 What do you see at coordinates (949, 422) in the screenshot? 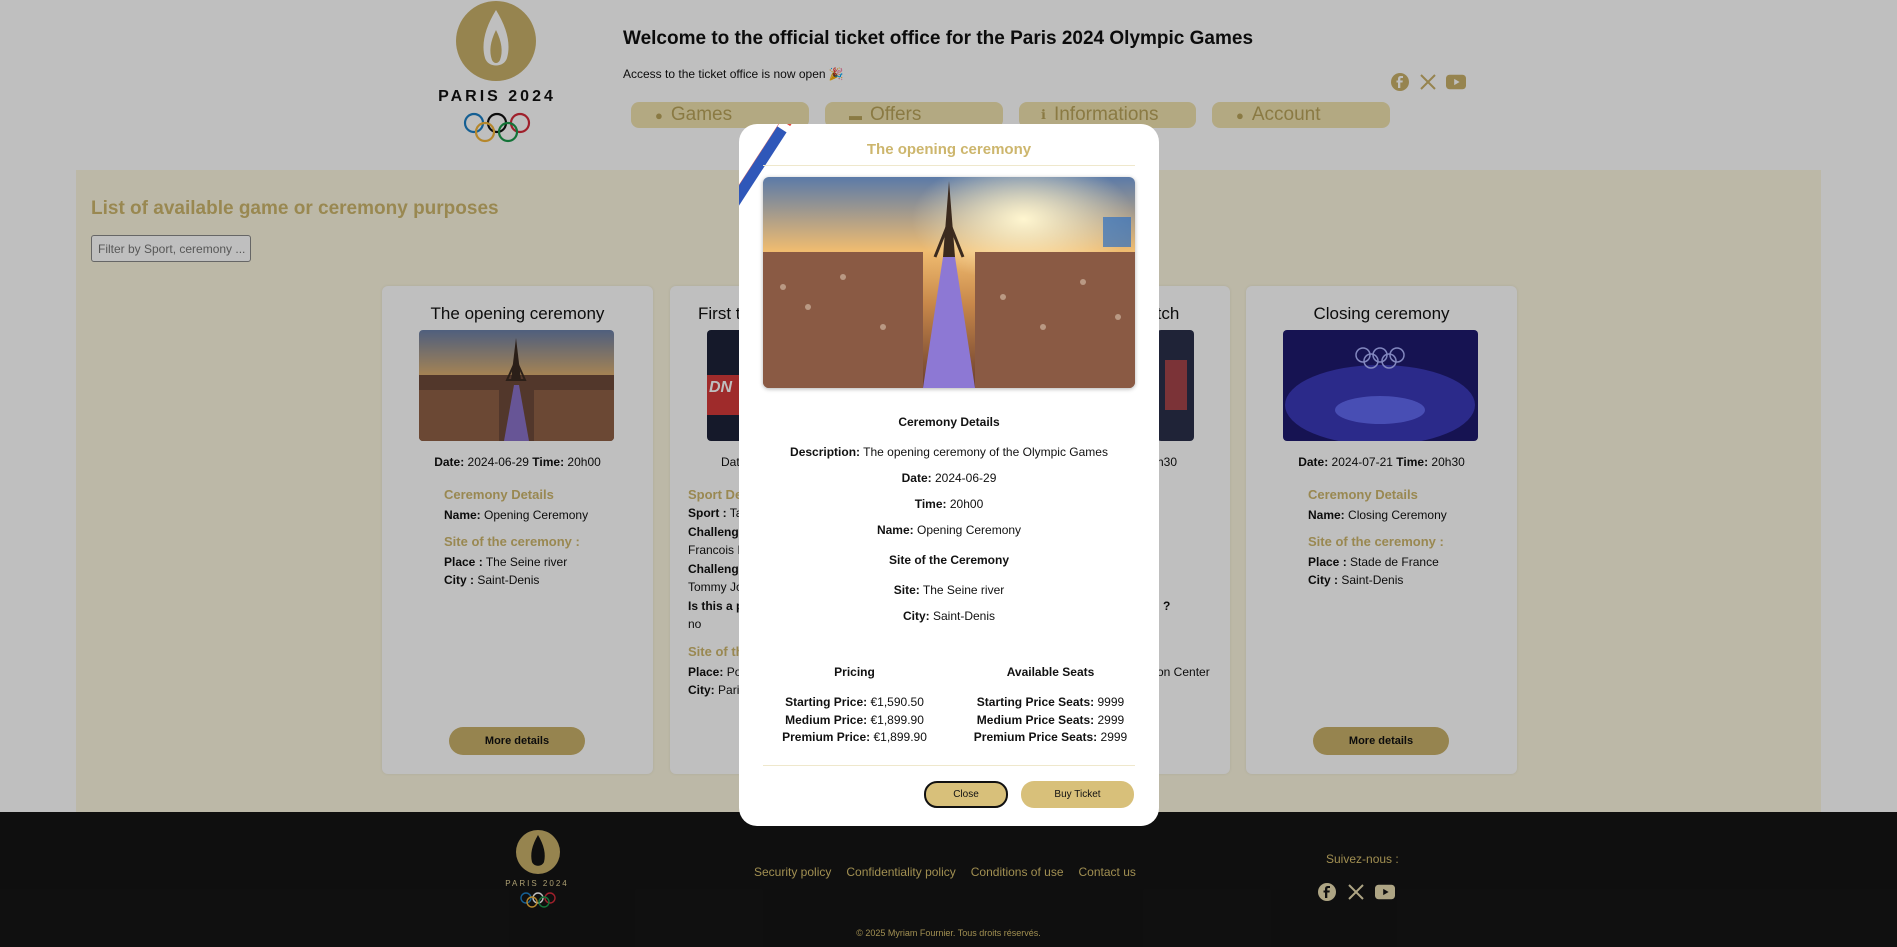
I see `details-heading: Ceremony Details` at bounding box center [949, 422].